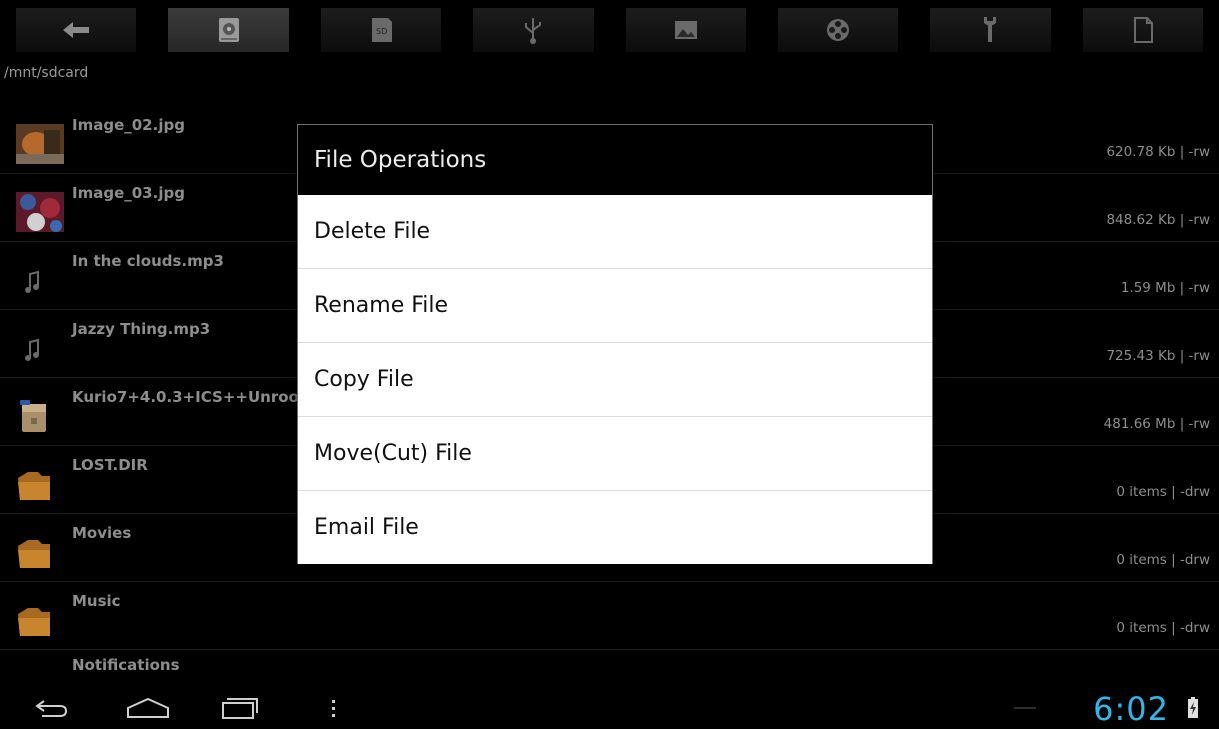 Image resolution: width=1219 pixels, height=729 pixels. Describe the element at coordinates (1025, 708) in the screenshot. I see `notification-divider` at that location.